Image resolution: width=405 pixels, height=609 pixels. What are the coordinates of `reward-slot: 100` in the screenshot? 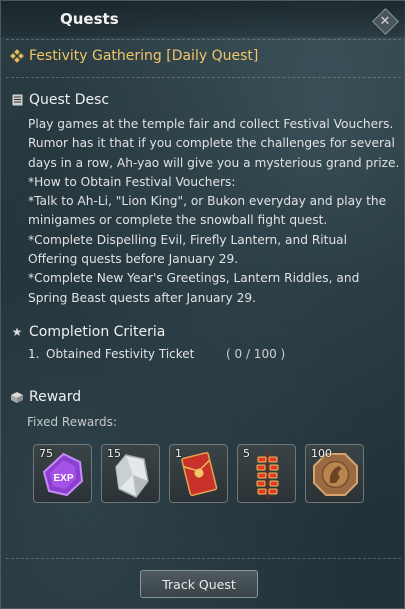 It's located at (334, 473).